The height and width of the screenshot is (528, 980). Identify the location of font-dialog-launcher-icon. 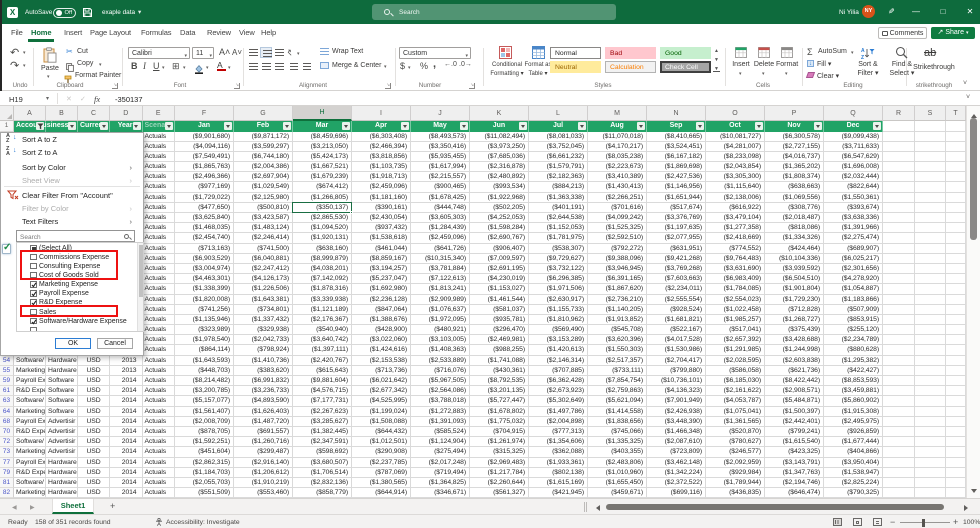
(237, 85).